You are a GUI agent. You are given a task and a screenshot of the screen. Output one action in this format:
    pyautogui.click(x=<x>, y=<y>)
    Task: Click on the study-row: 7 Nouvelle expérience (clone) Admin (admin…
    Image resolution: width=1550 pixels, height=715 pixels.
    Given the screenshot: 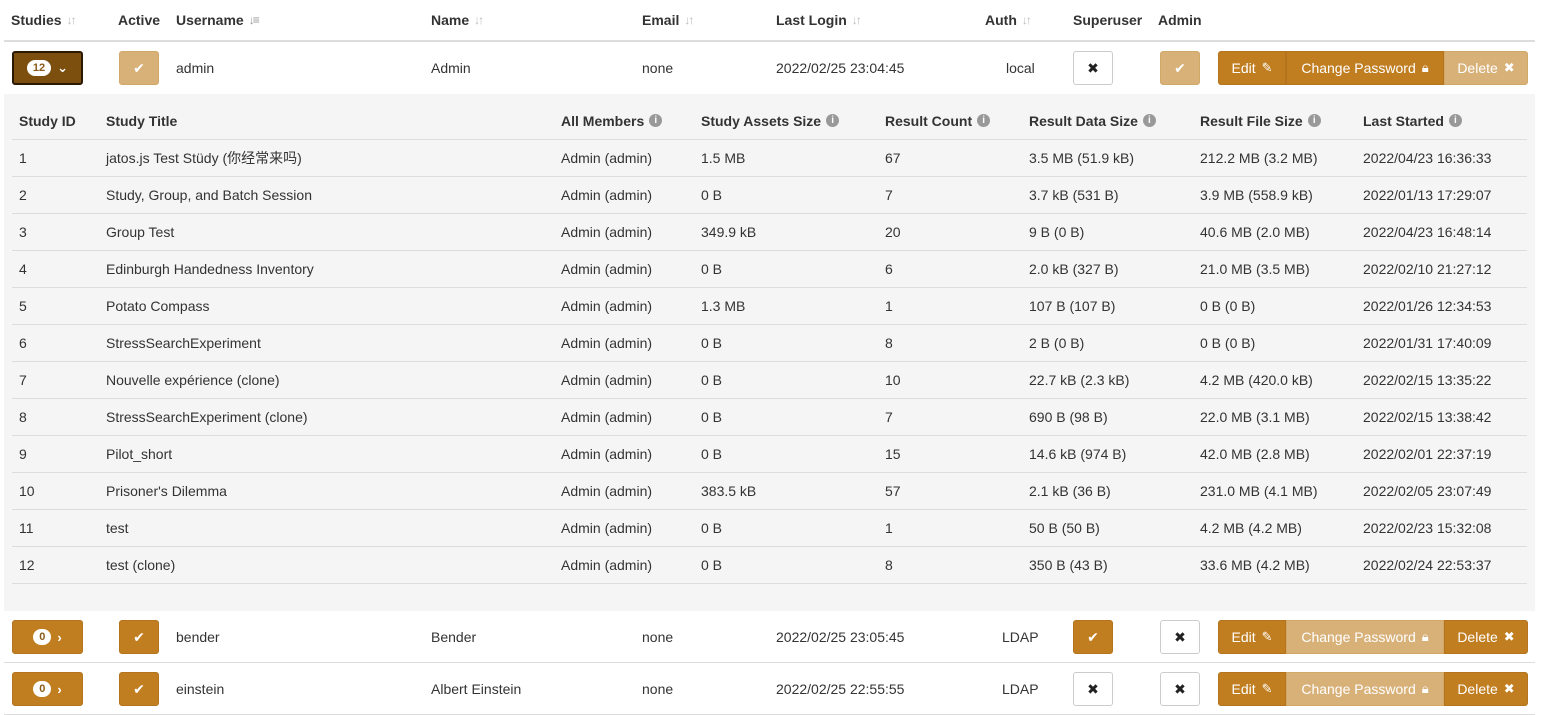 What is the action you would take?
    pyautogui.click(x=769, y=380)
    